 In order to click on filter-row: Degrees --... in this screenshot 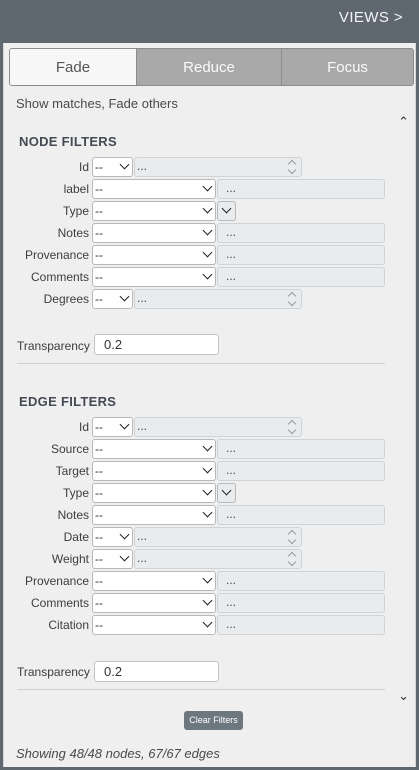, I will do `click(209, 299)`.